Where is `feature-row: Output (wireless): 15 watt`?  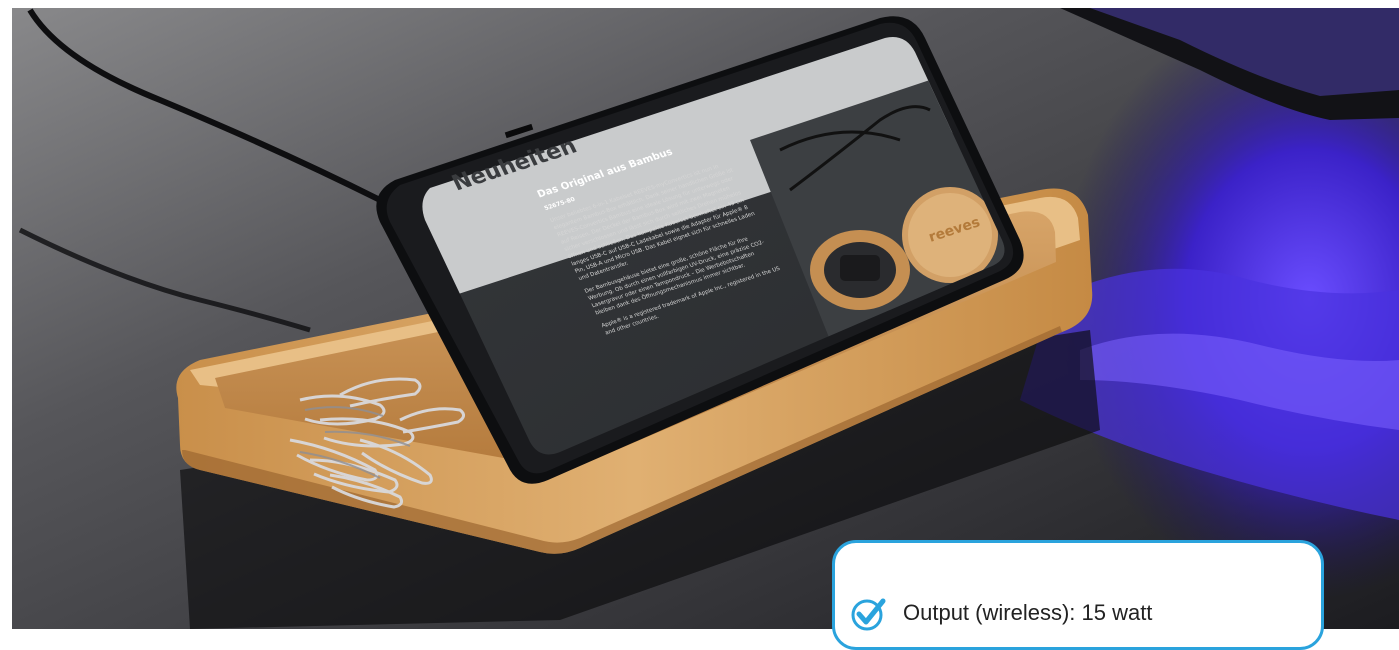
feature-row: Output (wireless): 15 watt is located at coordinates (1000, 613).